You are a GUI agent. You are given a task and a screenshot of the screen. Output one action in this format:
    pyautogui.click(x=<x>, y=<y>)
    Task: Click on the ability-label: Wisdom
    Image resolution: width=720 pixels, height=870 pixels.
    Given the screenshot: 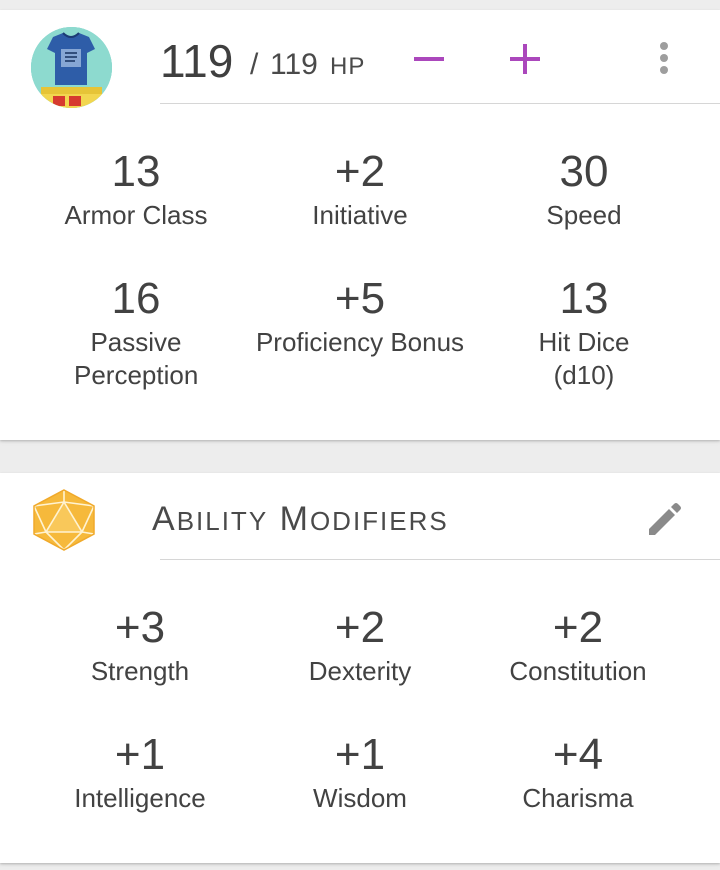 What is the action you would take?
    pyautogui.click(x=360, y=798)
    